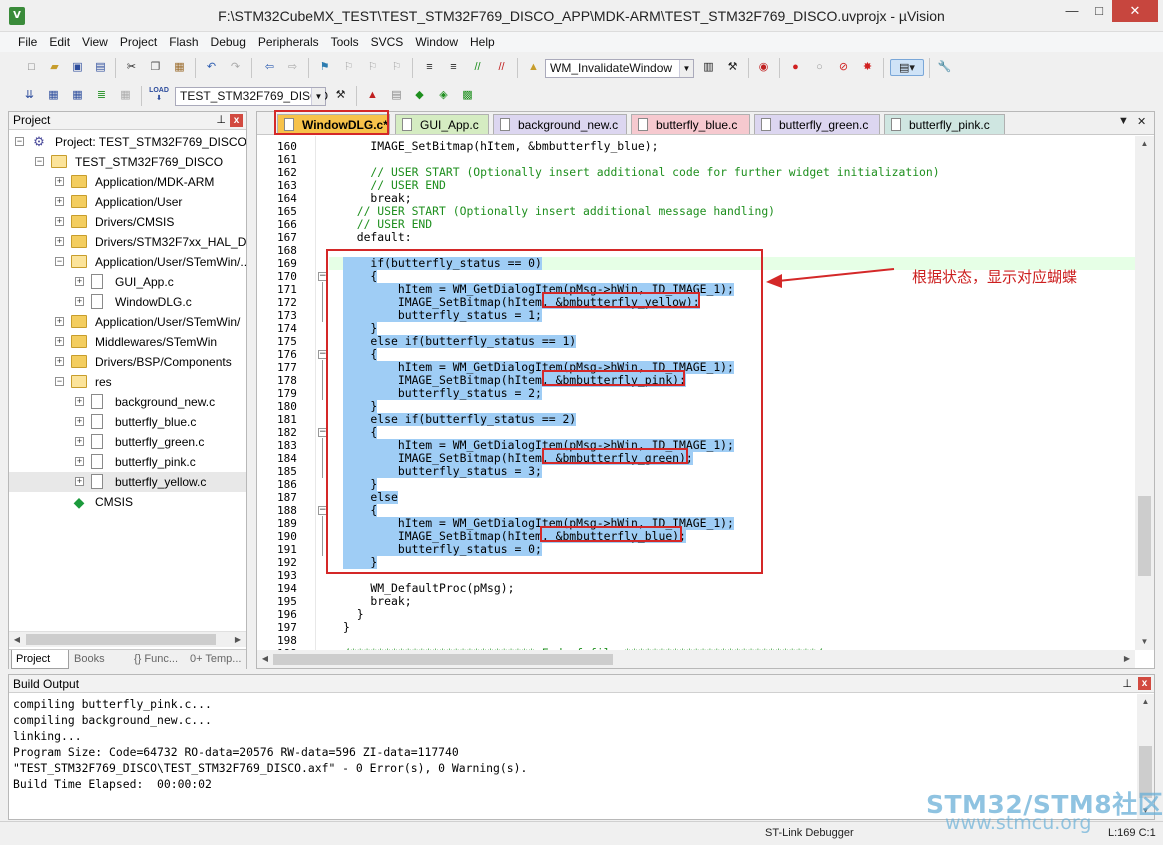 This screenshot has width=1163, height=845. What do you see at coordinates (54, 67) in the screenshot?
I see `open-folder-icon: ▰` at bounding box center [54, 67].